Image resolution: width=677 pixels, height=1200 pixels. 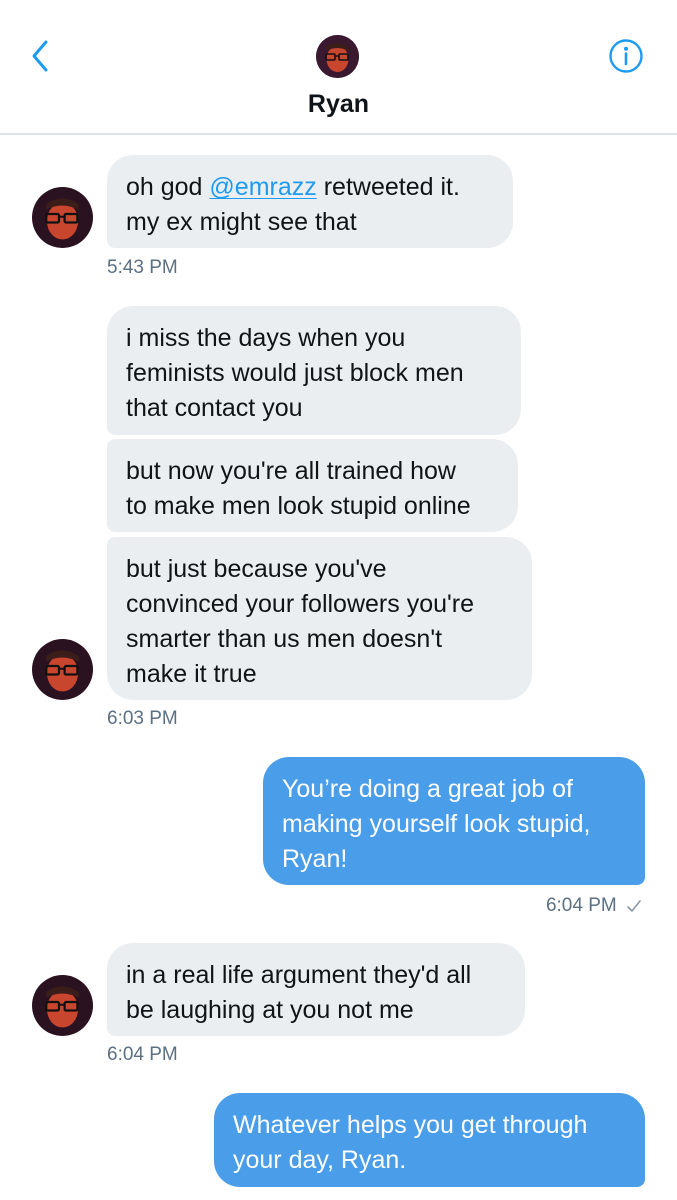 I want to click on message-text: i miss the days when you, so click(x=266, y=338).